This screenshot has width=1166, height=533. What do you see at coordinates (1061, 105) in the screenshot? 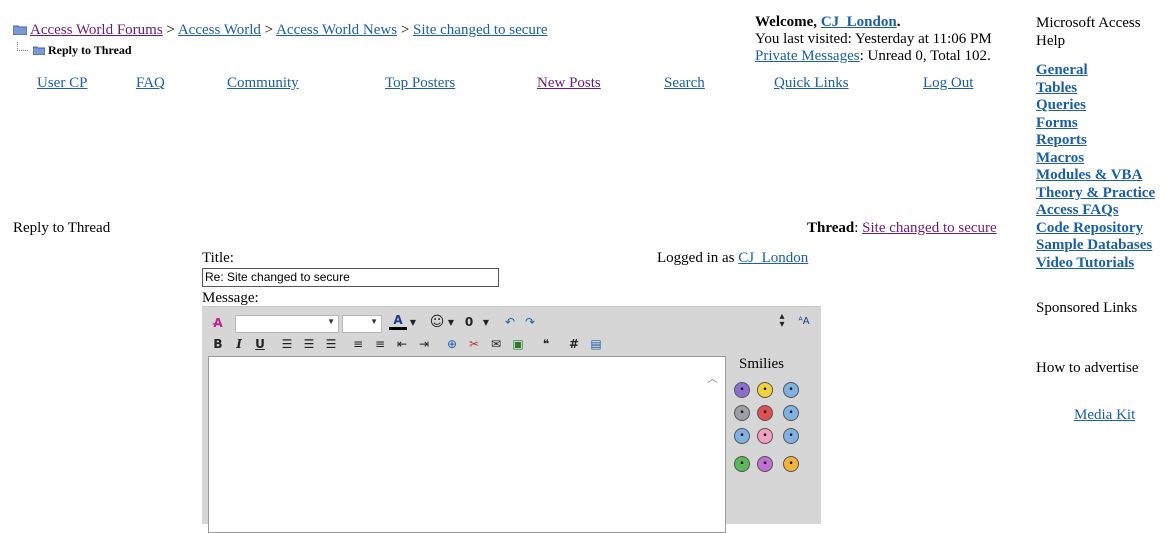
I see `sidebar-link-queries: Queries` at bounding box center [1061, 105].